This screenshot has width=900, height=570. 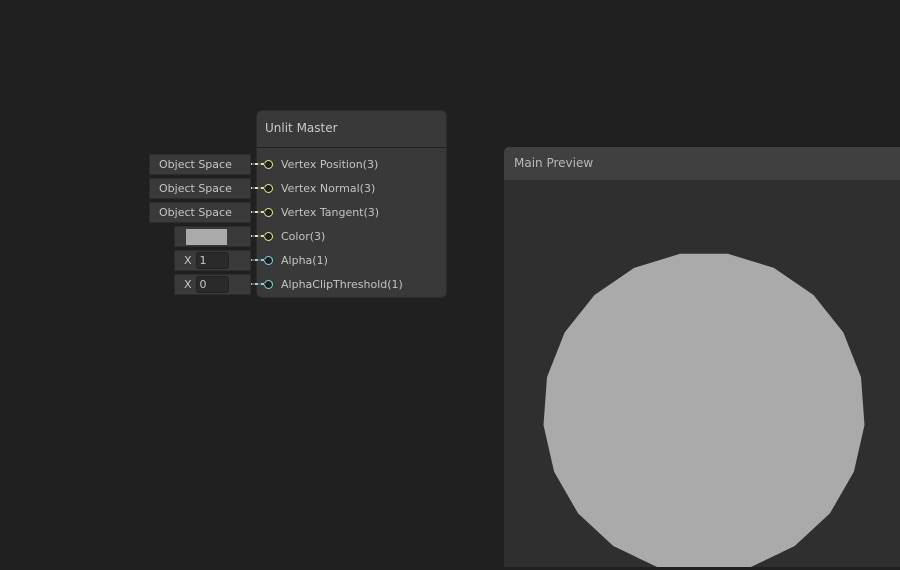 I want to click on vertex-tangent-space-input: Object Space, so click(x=200, y=212).